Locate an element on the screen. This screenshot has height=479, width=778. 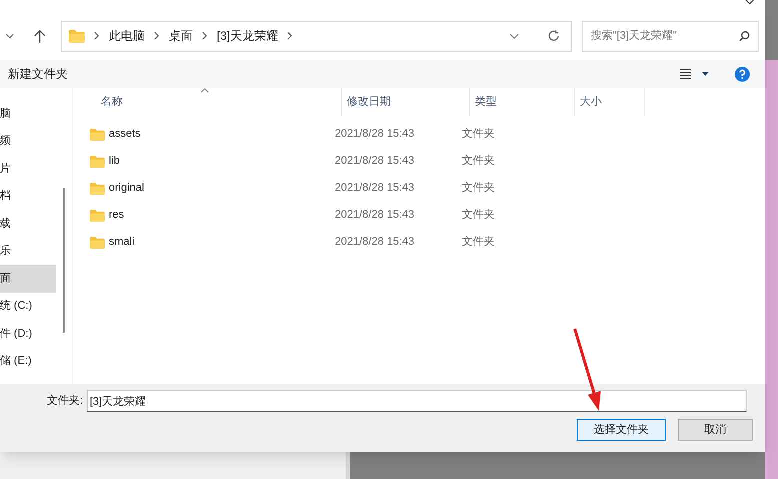
cancel-button: 取消 is located at coordinates (715, 430).